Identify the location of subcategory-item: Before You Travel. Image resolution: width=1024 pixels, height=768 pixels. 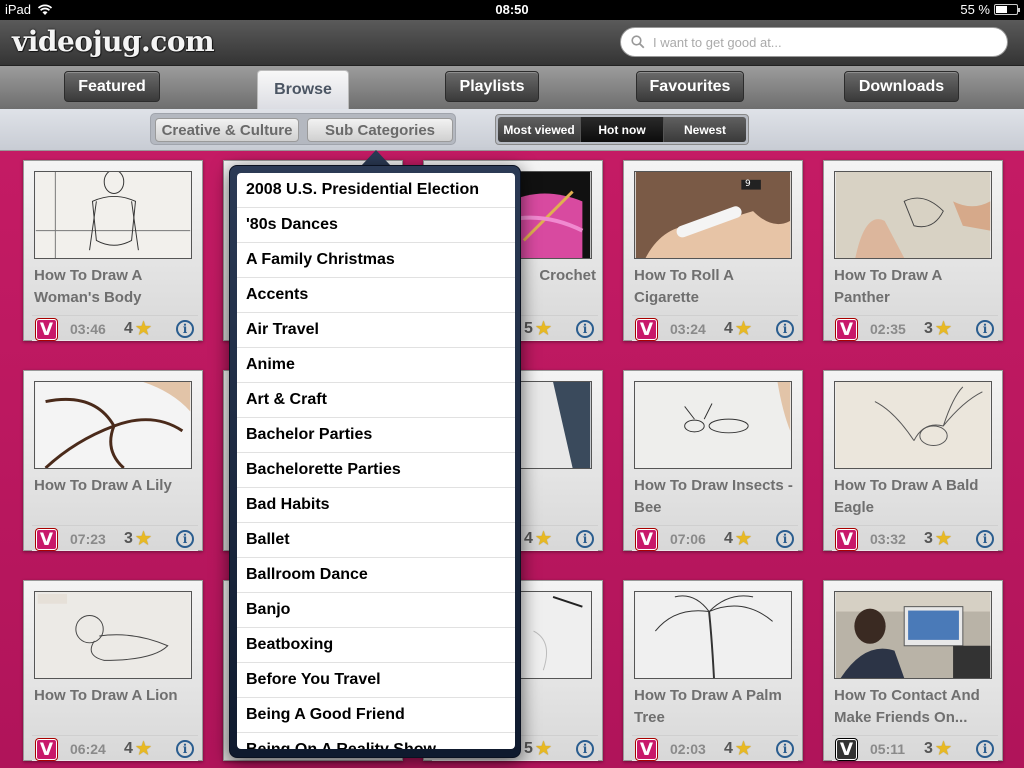
(376, 680).